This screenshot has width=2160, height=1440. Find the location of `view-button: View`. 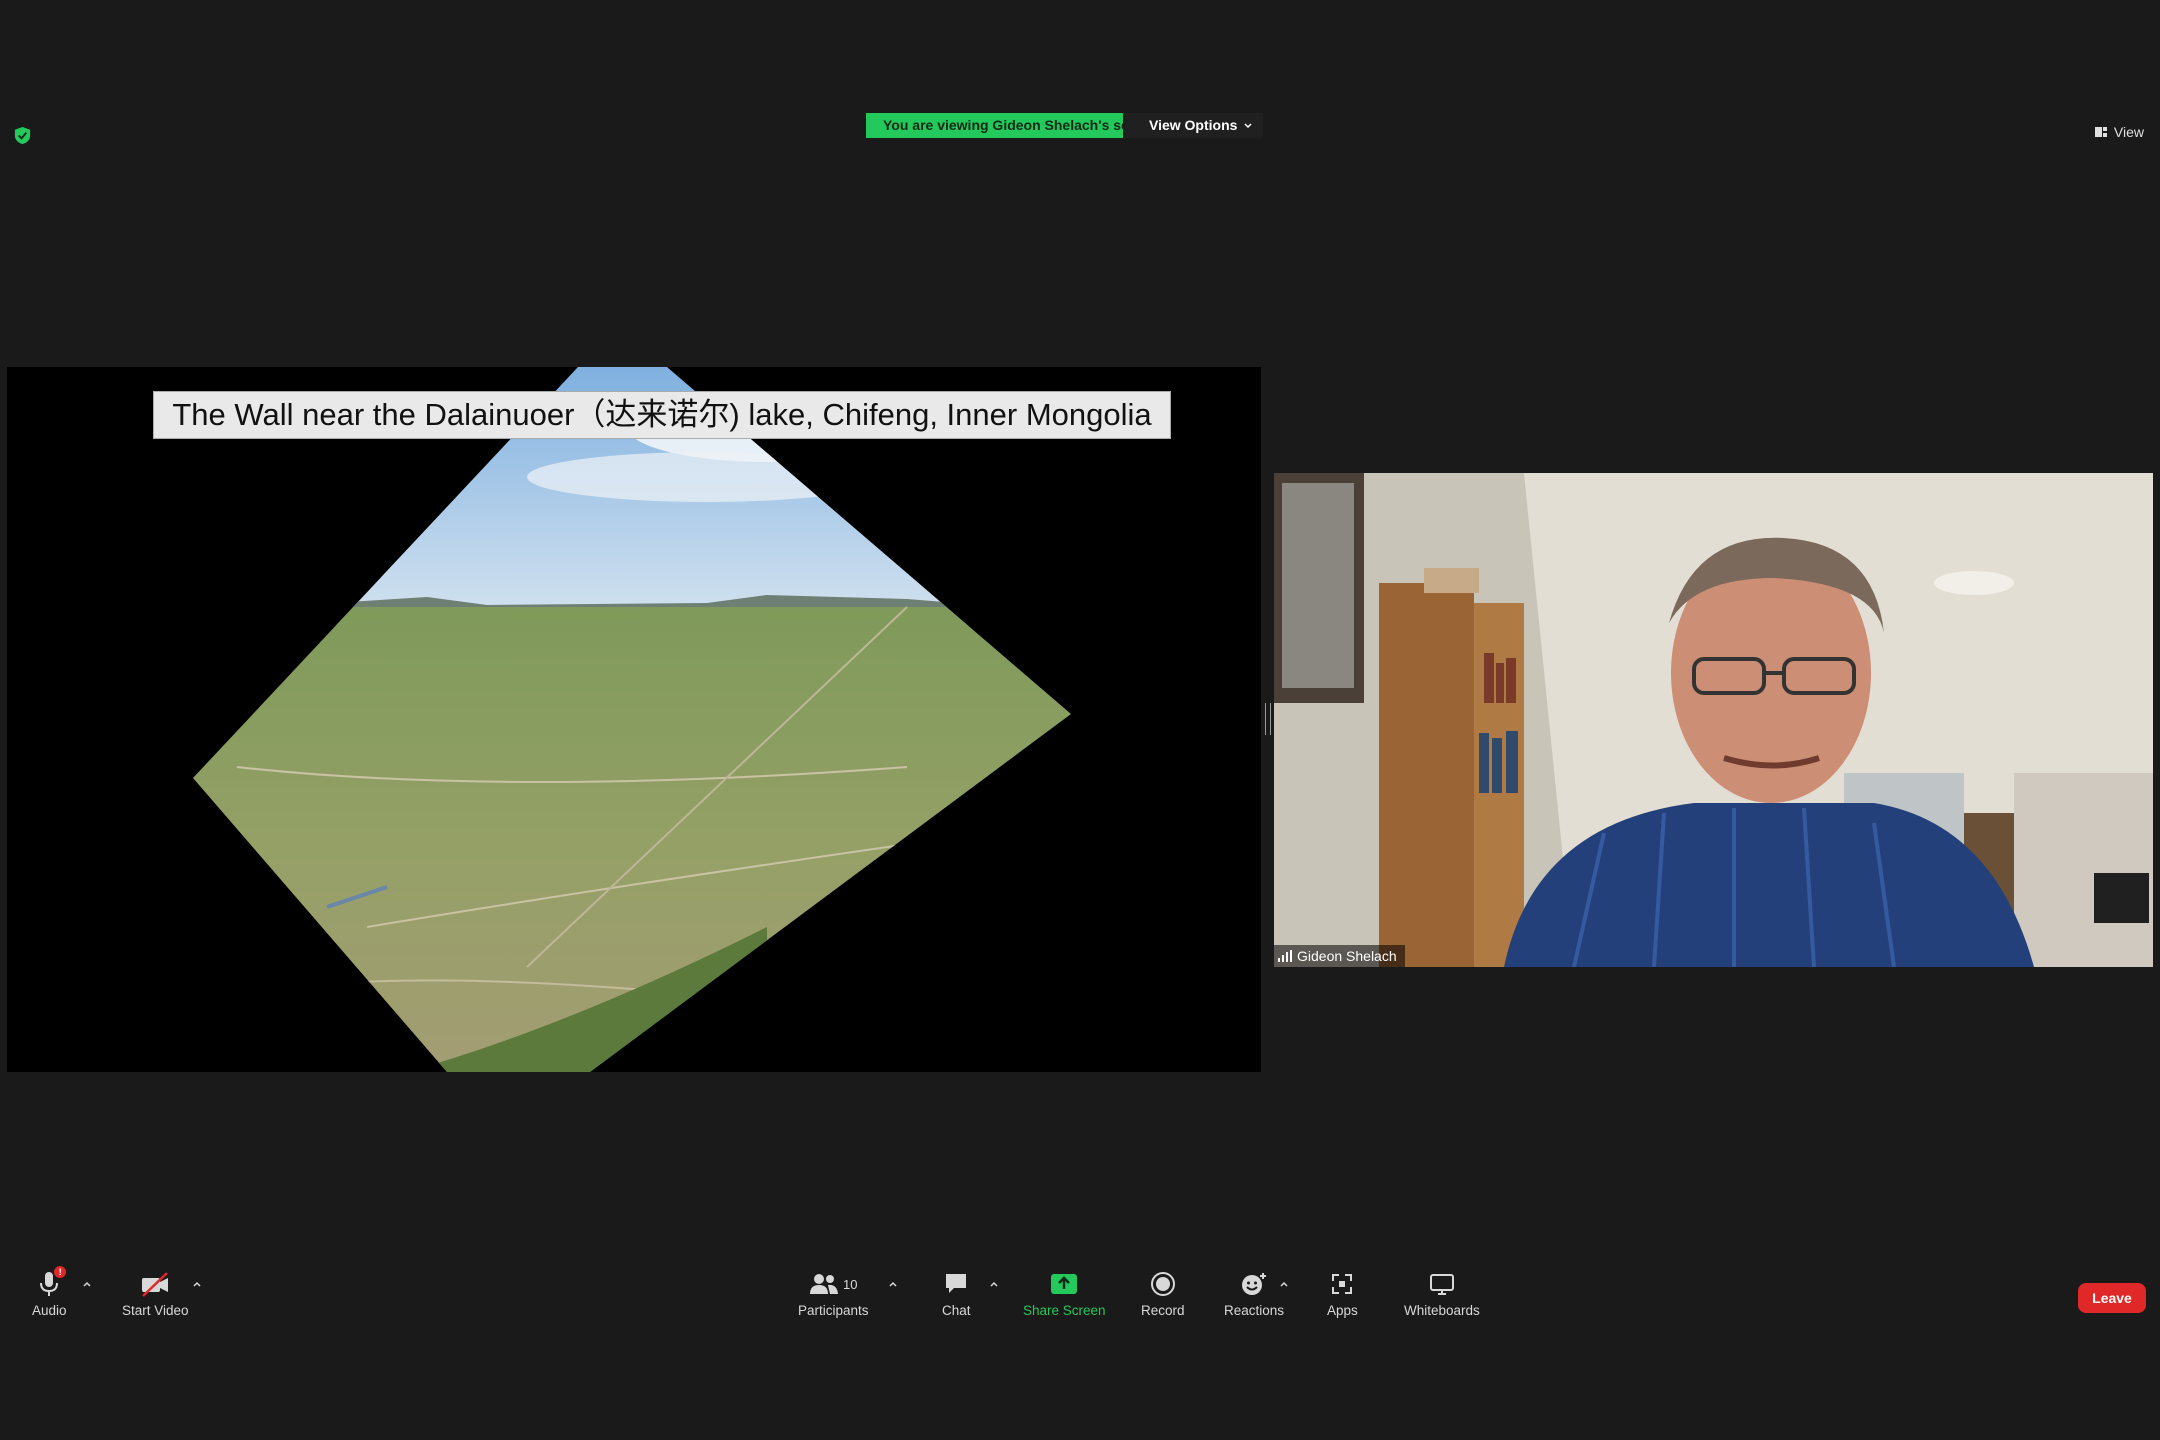

view-button: View is located at coordinates (2119, 132).